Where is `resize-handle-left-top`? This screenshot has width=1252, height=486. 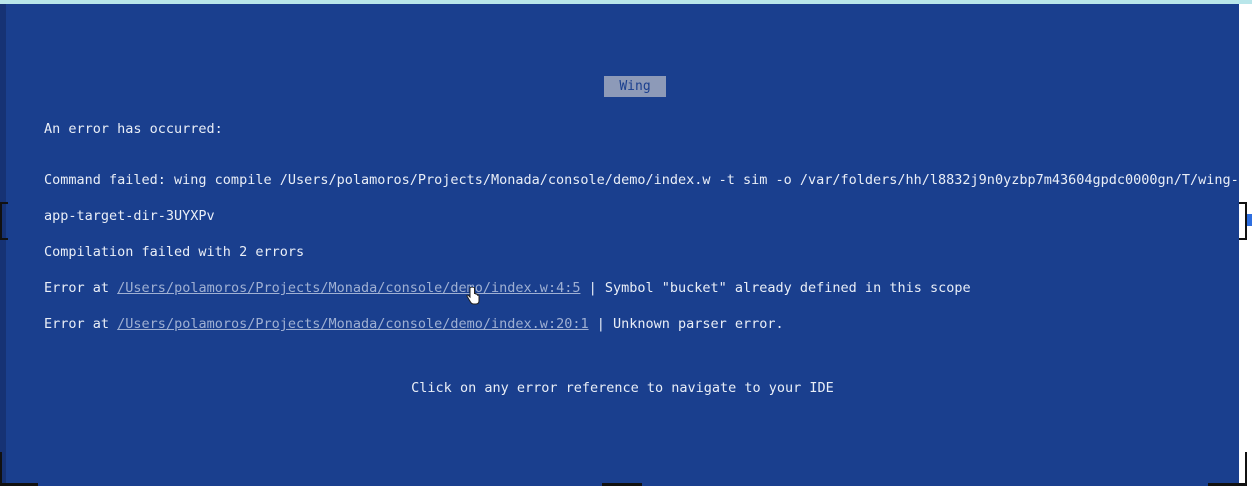 resize-handle-left-top is located at coordinates (4, 203).